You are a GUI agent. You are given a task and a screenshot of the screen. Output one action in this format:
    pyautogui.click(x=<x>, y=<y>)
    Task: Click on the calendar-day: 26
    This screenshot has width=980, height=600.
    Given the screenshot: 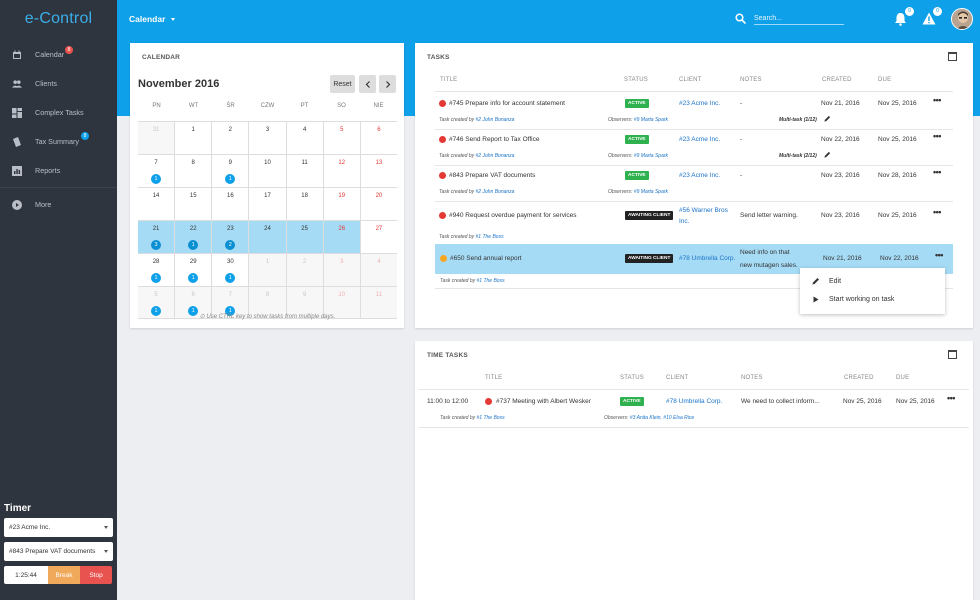 What is the action you would take?
    pyautogui.click(x=341, y=237)
    